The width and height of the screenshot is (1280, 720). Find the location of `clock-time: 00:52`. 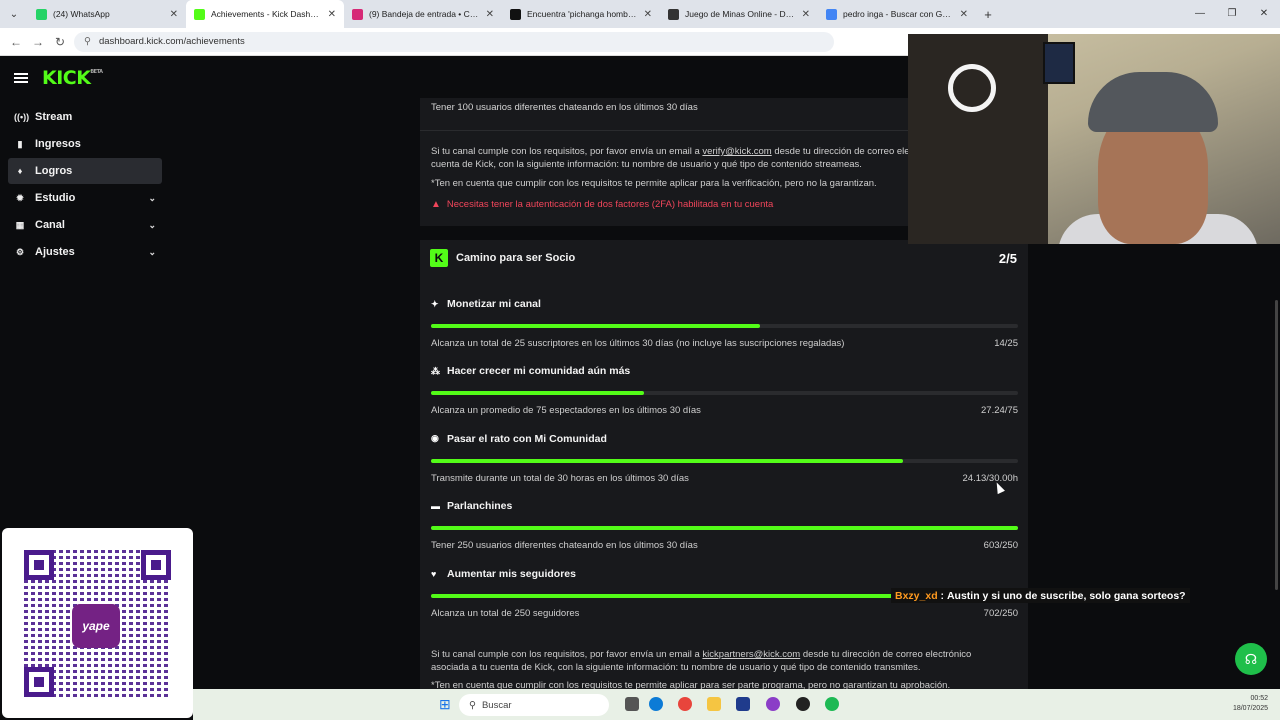

clock-time: 00:52 is located at coordinates (1259, 698).